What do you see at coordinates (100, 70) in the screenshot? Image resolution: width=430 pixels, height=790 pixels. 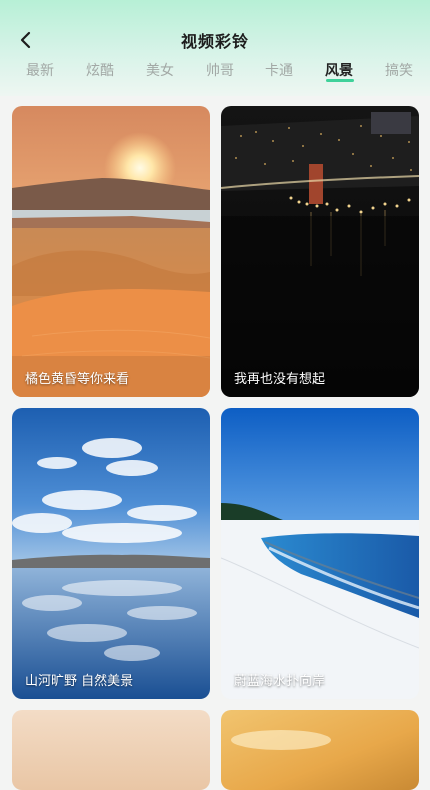 I see `tab-cool: 炫酷` at bounding box center [100, 70].